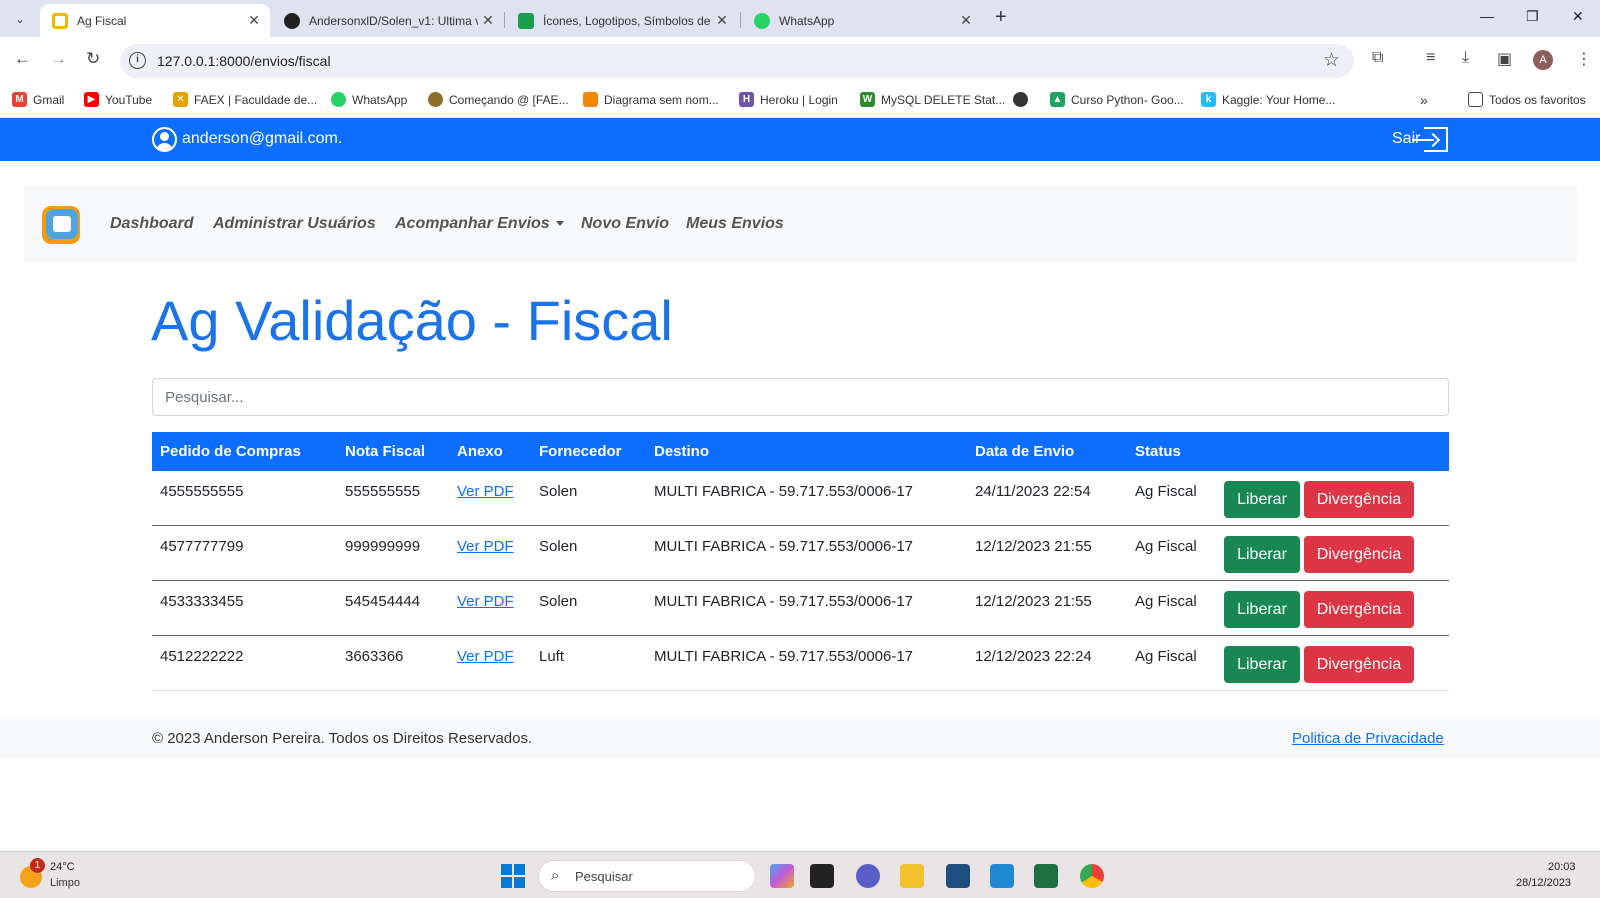 The height and width of the screenshot is (898, 1600). I want to click on faex-icon: ✕, so click(180, 99).